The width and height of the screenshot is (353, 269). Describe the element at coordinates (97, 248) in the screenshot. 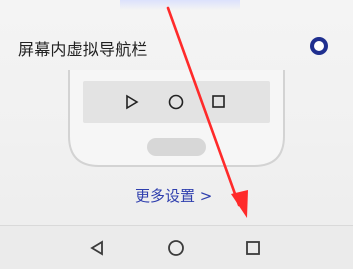

I see `back-triangle-icon` at that location.